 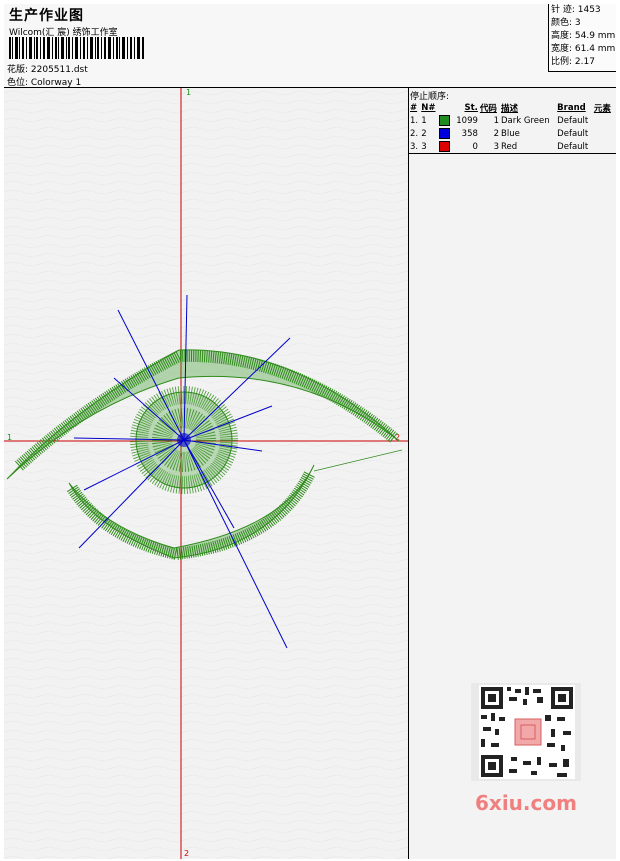 I want to click on table-row: 1. 1 1099 1 Dark Green Default, so click(x=511, y=120).